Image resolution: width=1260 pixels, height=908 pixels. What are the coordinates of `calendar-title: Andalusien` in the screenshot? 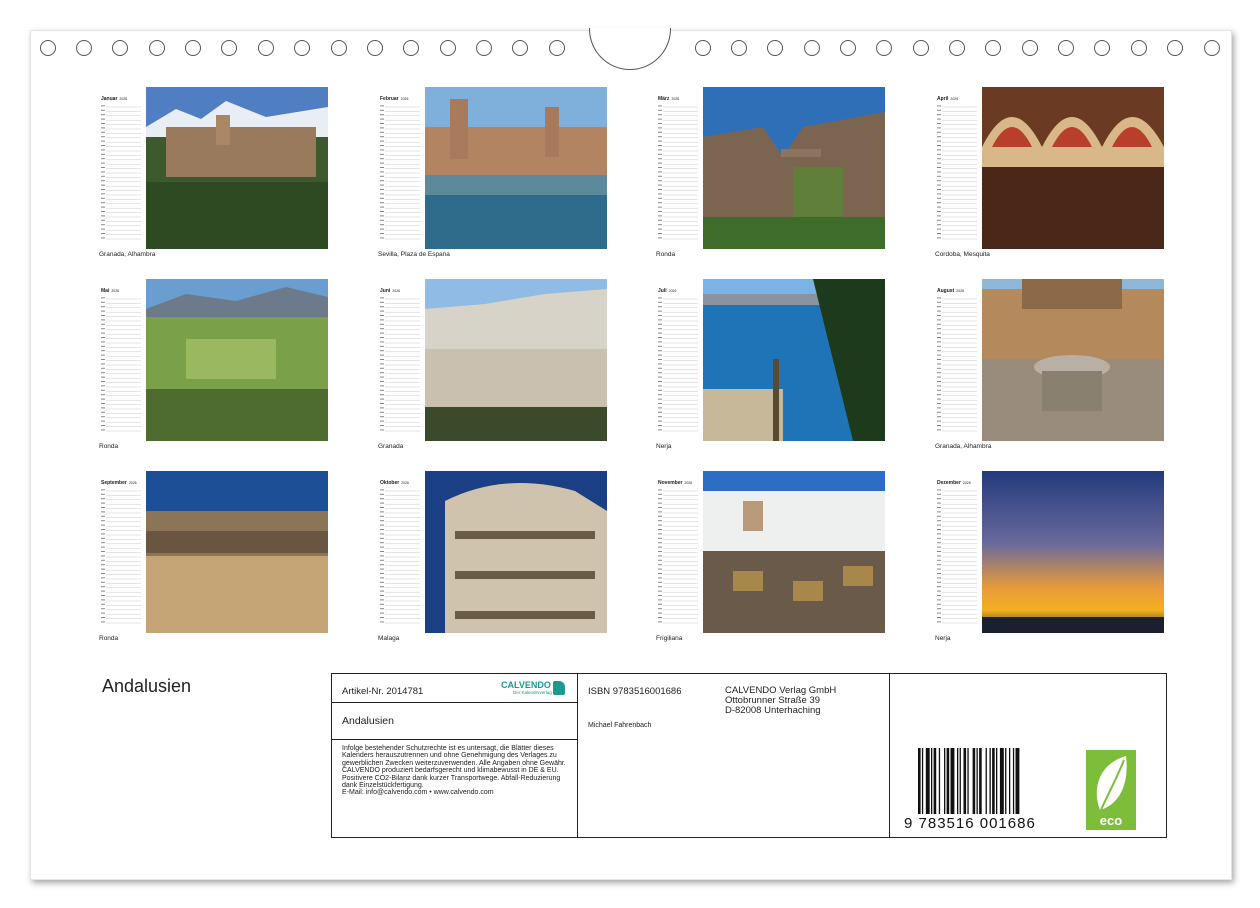 It's located at (147, 686).